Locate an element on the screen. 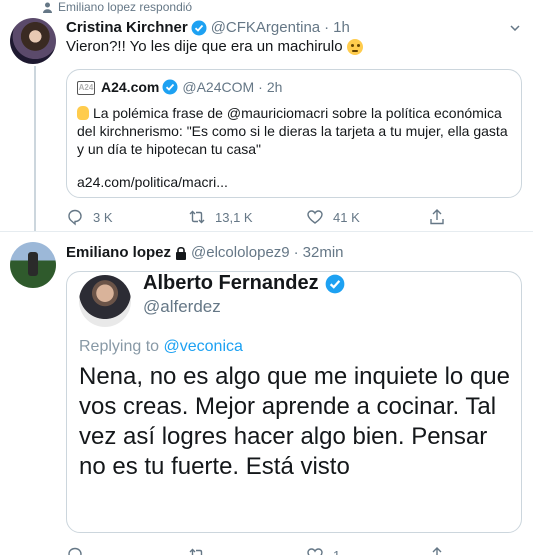  timestamp: 32min is located at coordinates (323, 252).